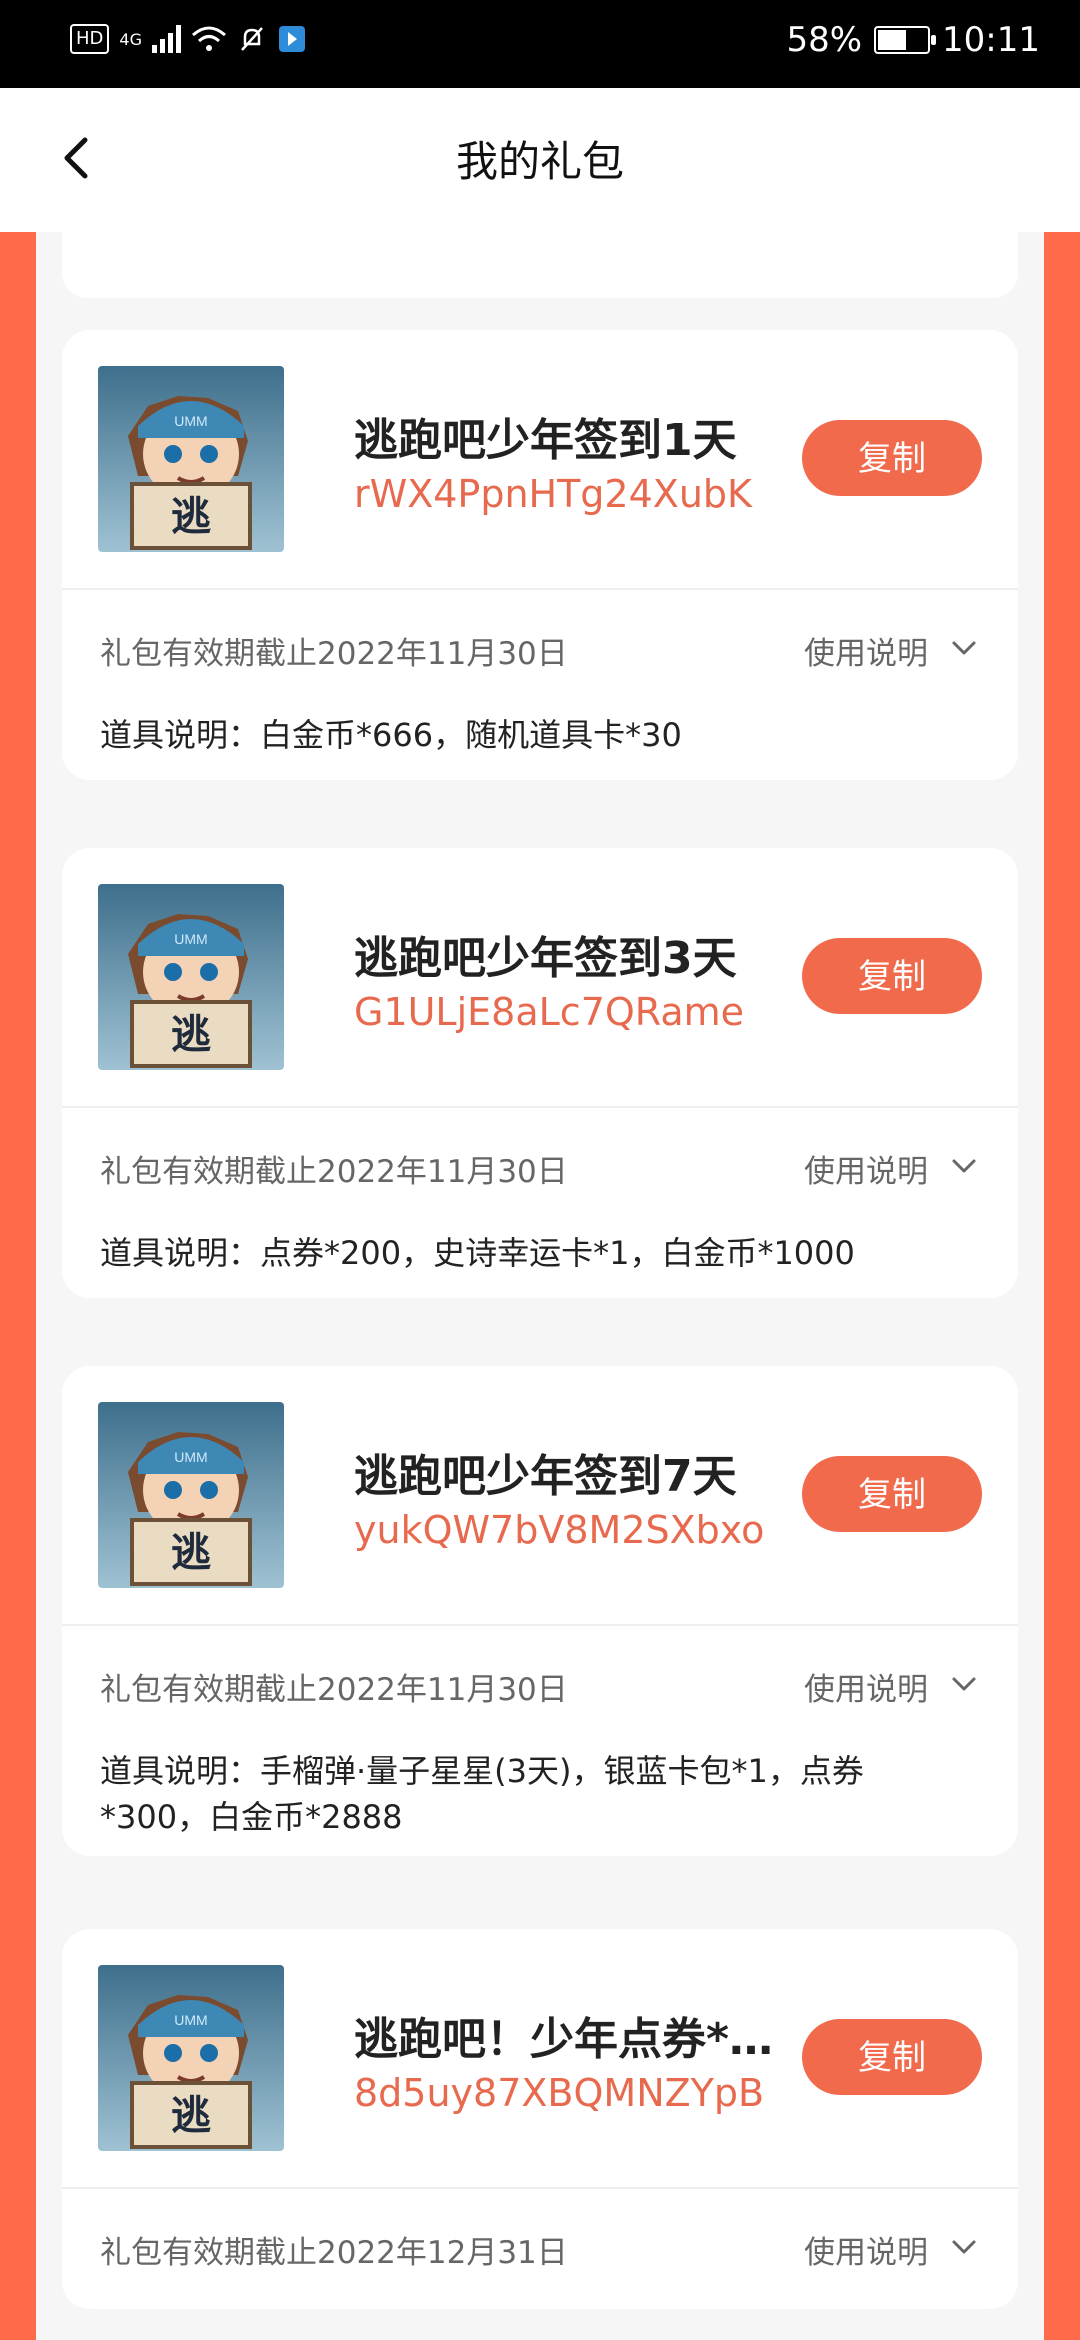  What do you see at coordinates (559, 2093) in the screenshot?
I see `gift-code: 8d5uy87XBQMNZYpB` at bounding box center [559, 2093].